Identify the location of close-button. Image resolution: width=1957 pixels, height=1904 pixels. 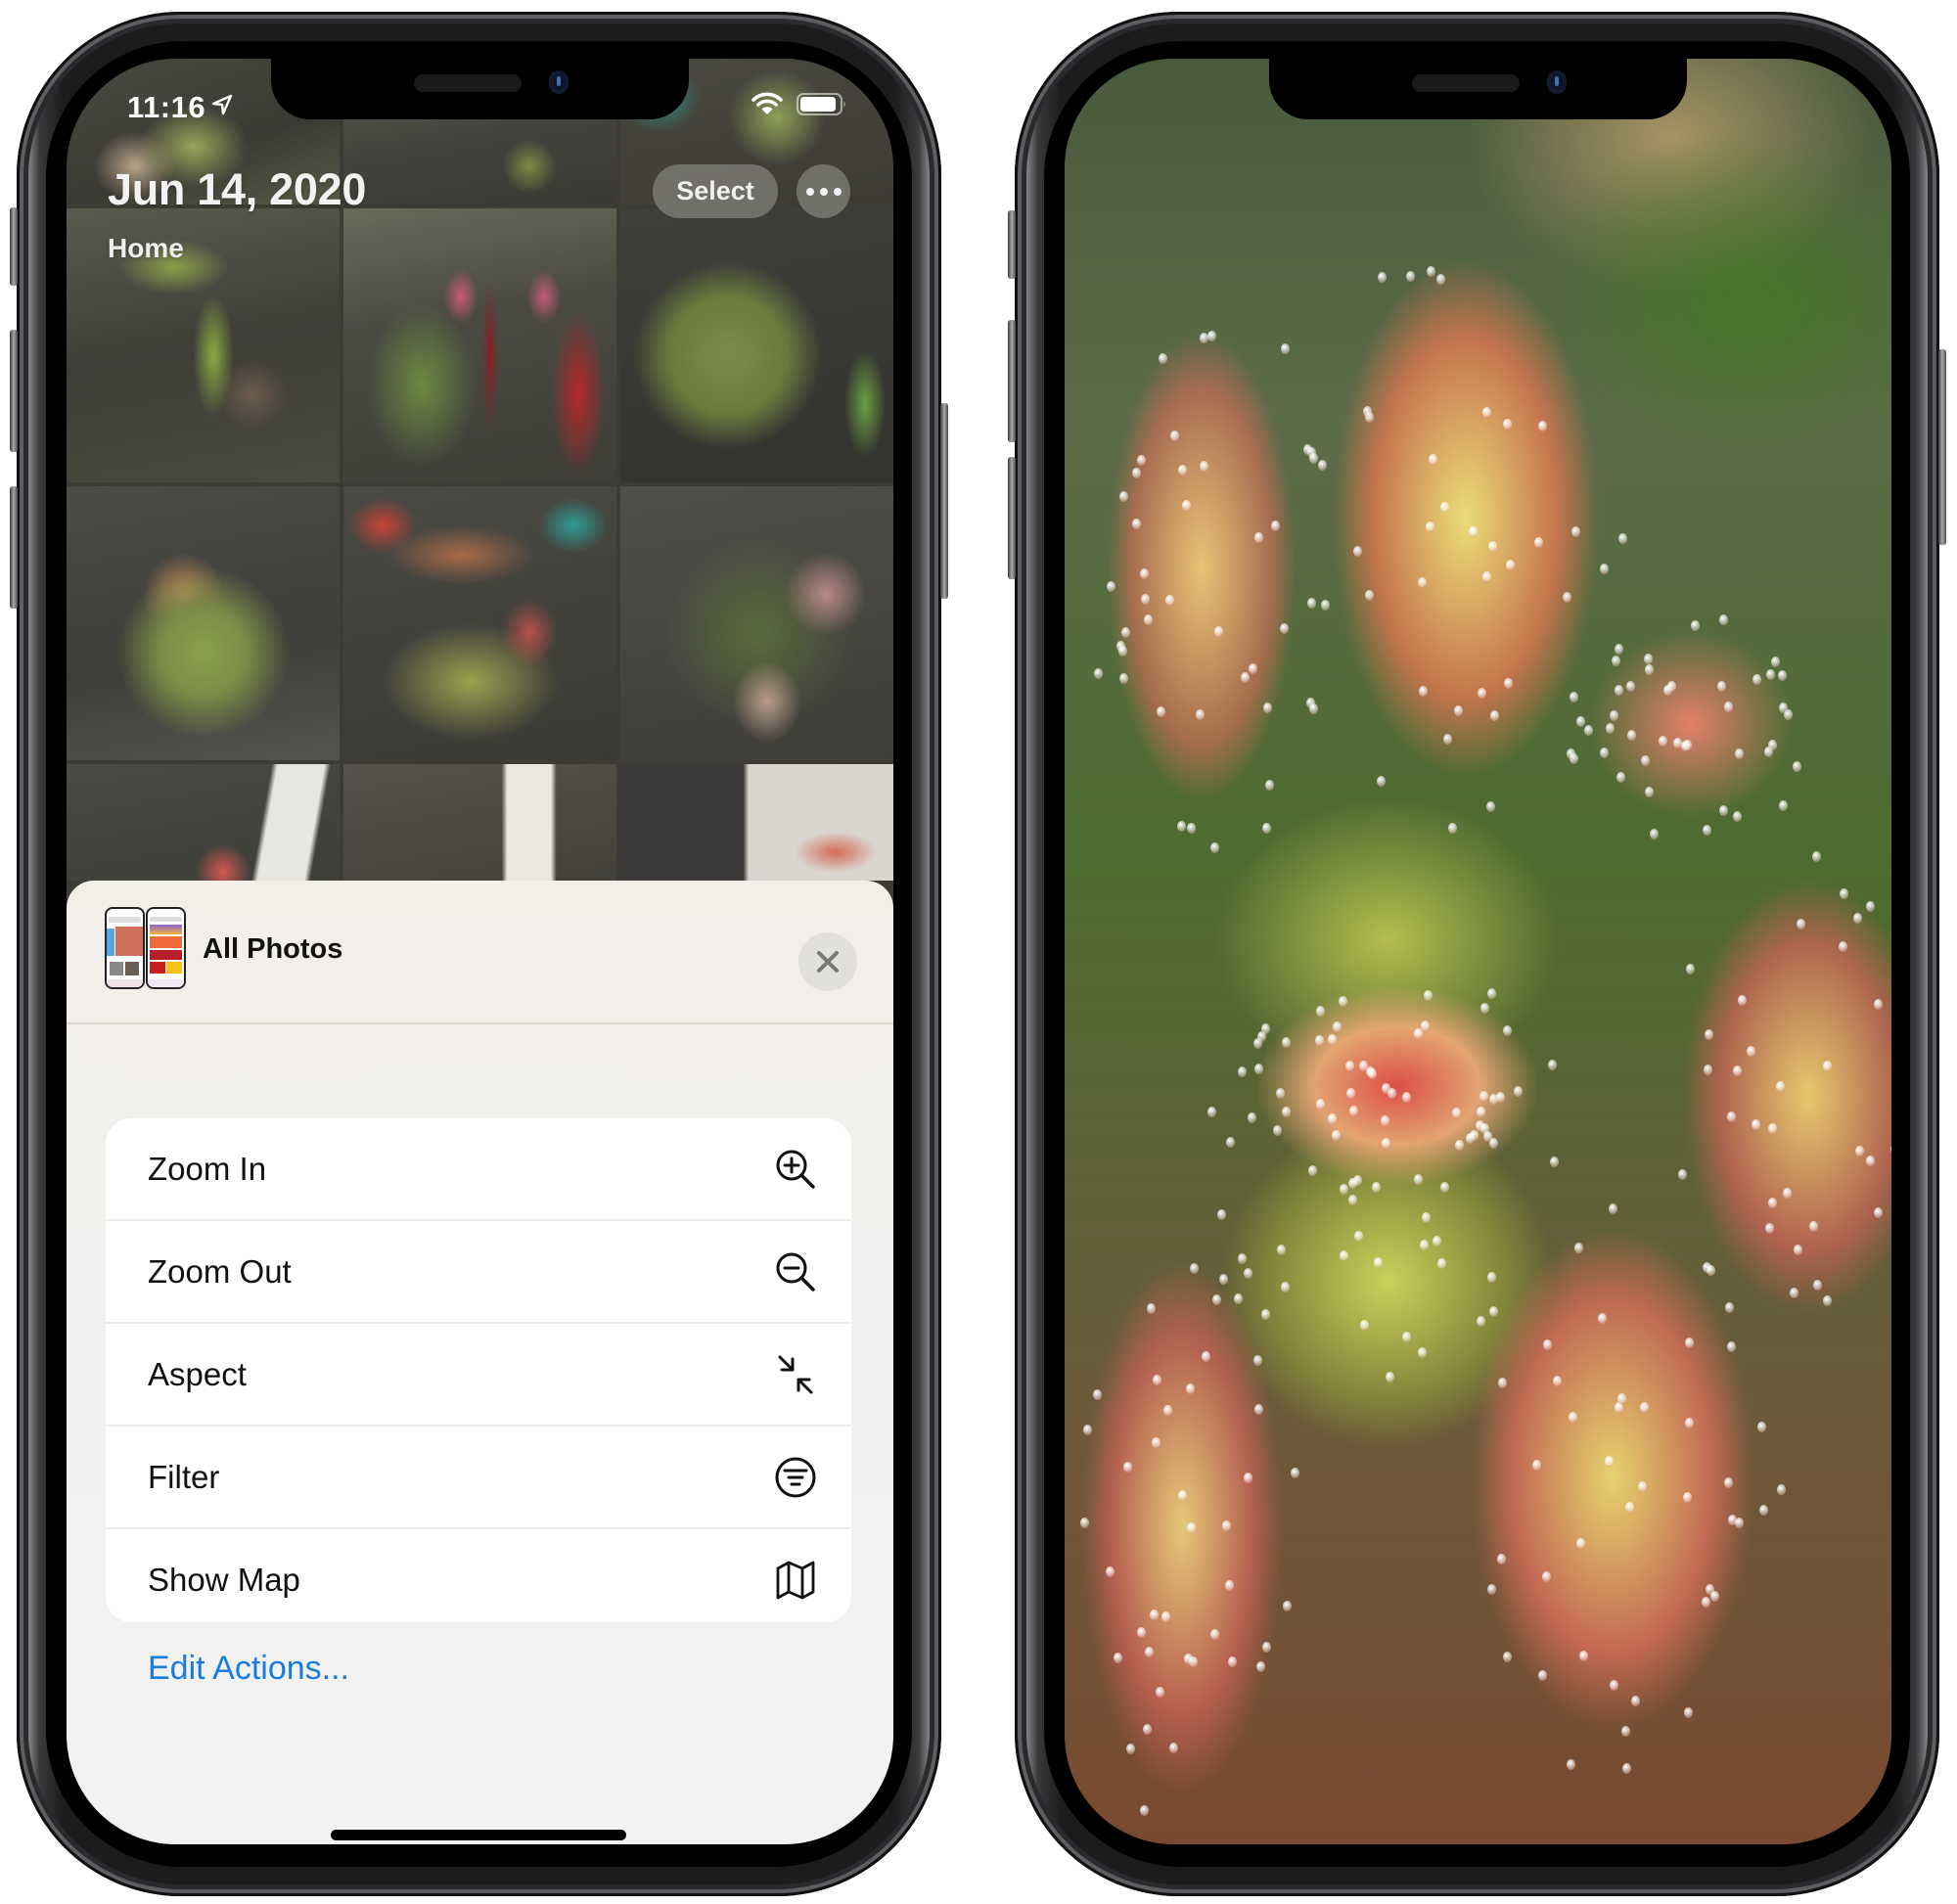
(828, 961).